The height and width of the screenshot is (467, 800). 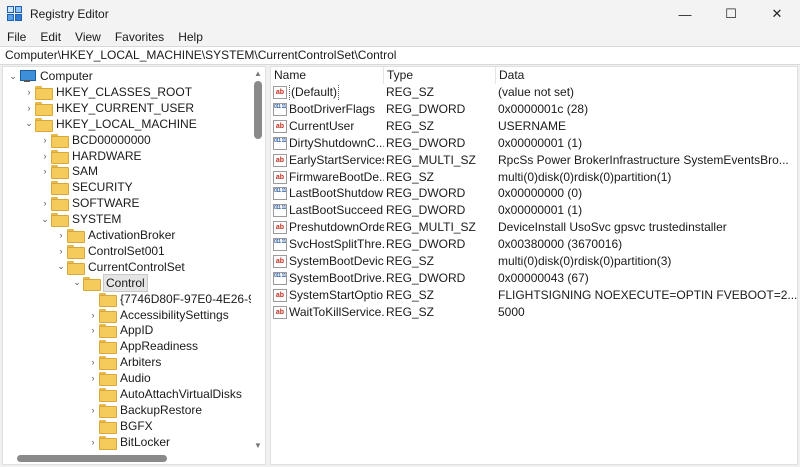 I want to click on column-header-data: Data, so click(x=646, y=75).